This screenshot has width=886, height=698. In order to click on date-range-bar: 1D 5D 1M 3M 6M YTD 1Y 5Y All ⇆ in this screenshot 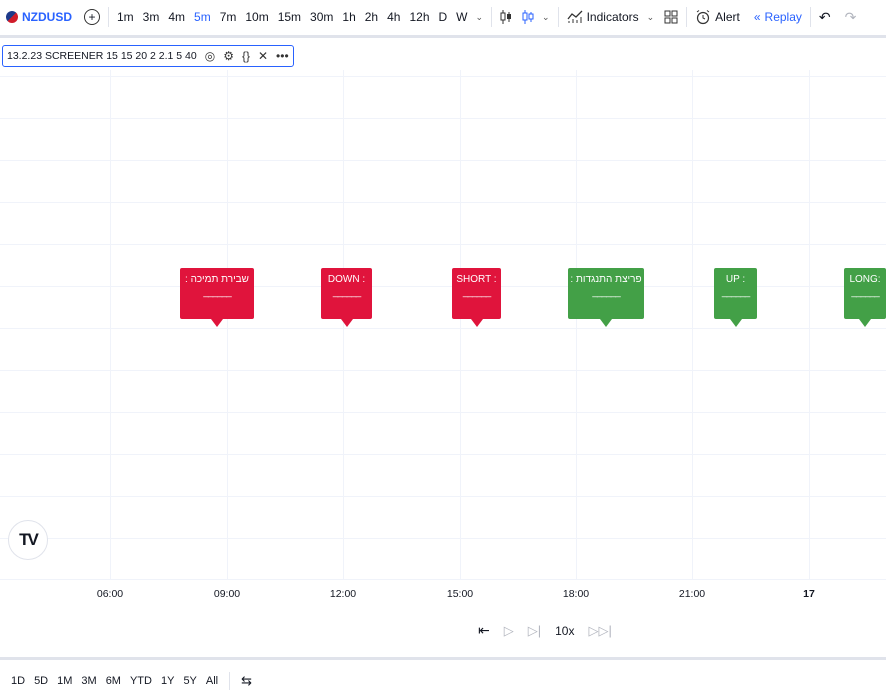, I will do `click(131, 681)`.